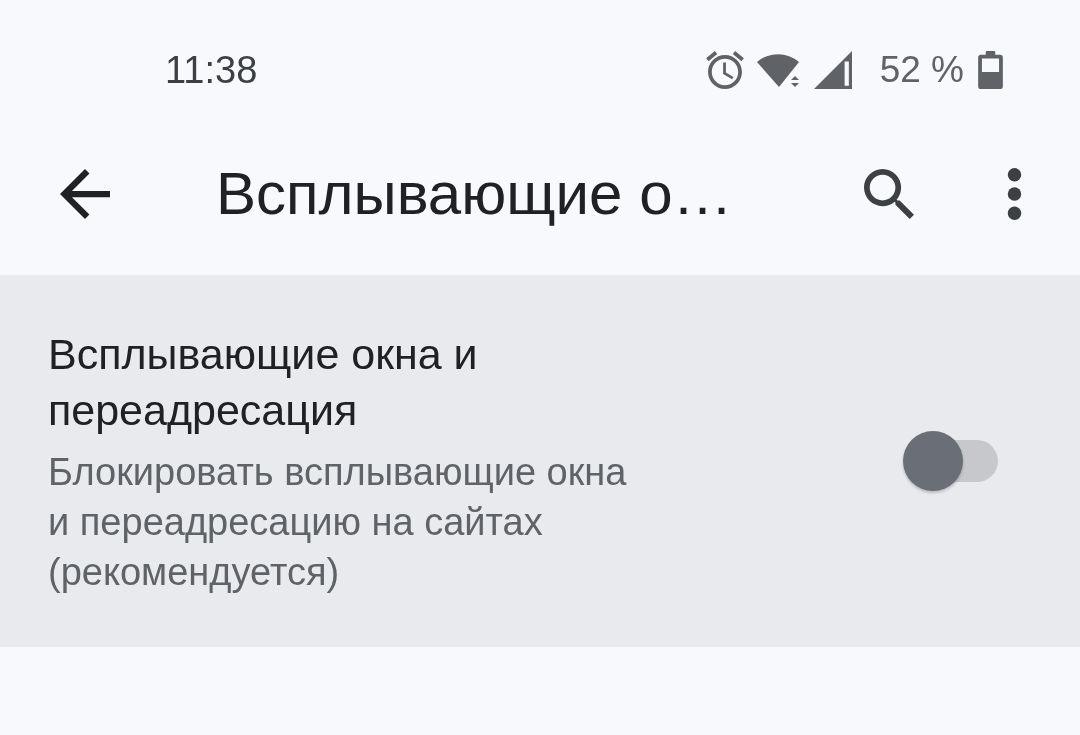 The image size is (1080, 735). Describe the element at coordinates (1014, 193) in the screenshot. I see `more-menu-icon` at that location.